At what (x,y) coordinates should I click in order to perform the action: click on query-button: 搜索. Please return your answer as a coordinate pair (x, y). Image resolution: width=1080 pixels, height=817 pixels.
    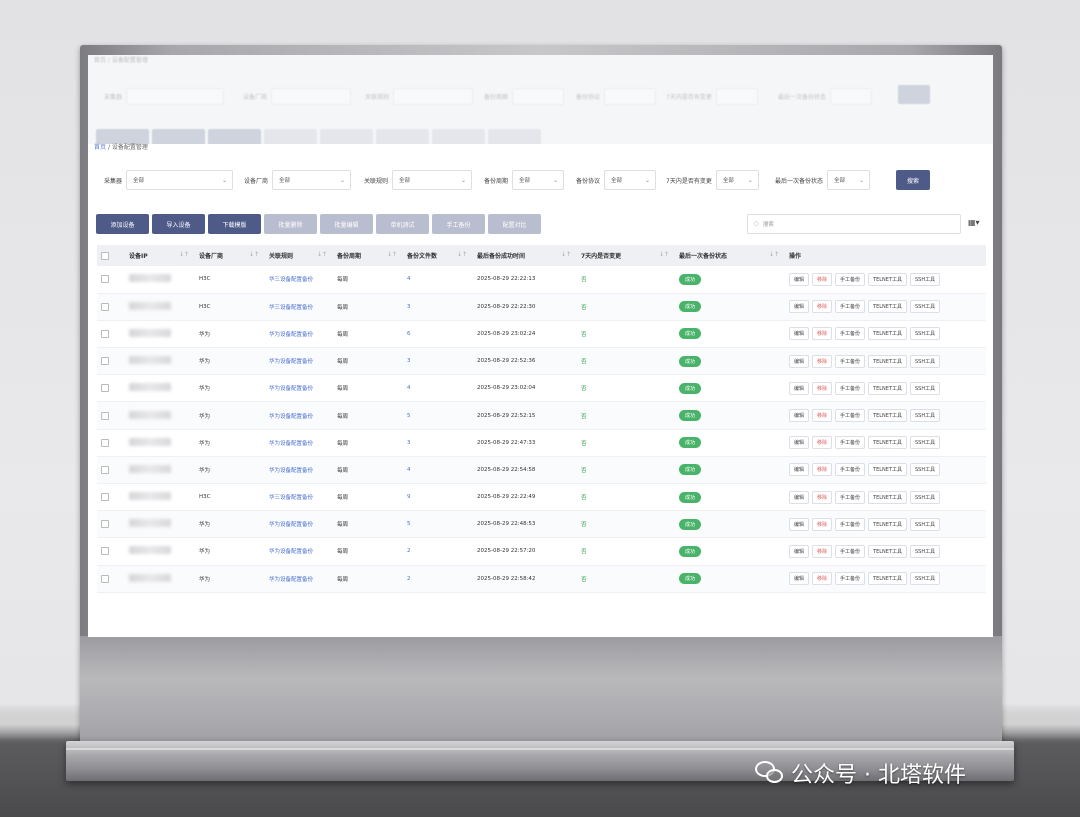
    Looking at the image, I should click on (913, 180).